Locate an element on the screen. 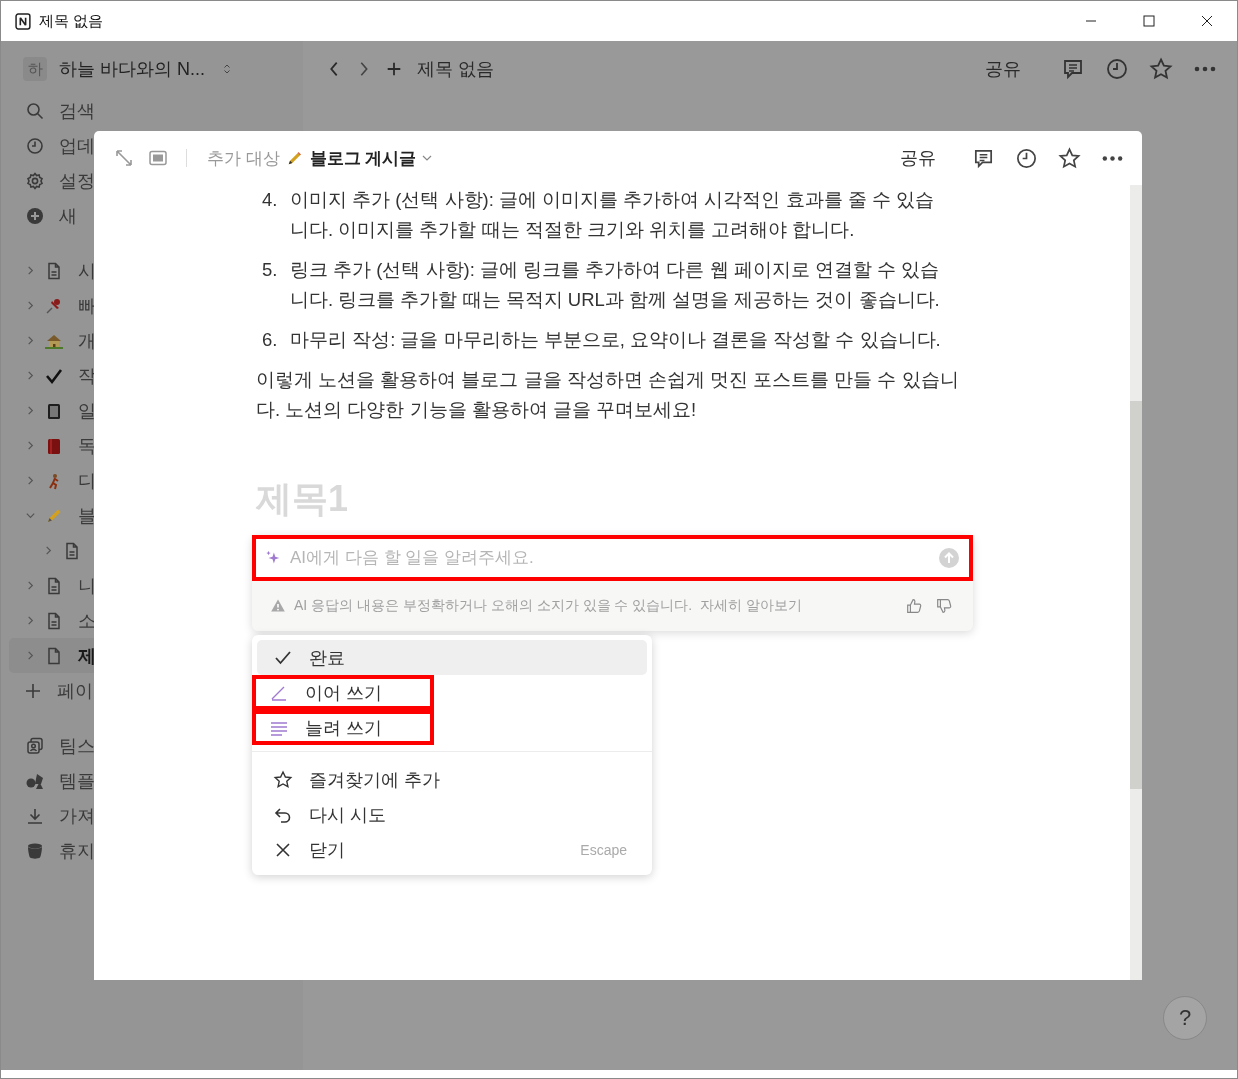 Image resolution: width=1238 pixels, height=1079 pixels. sidebar-item: 시 is located at coordinates (52, 270).